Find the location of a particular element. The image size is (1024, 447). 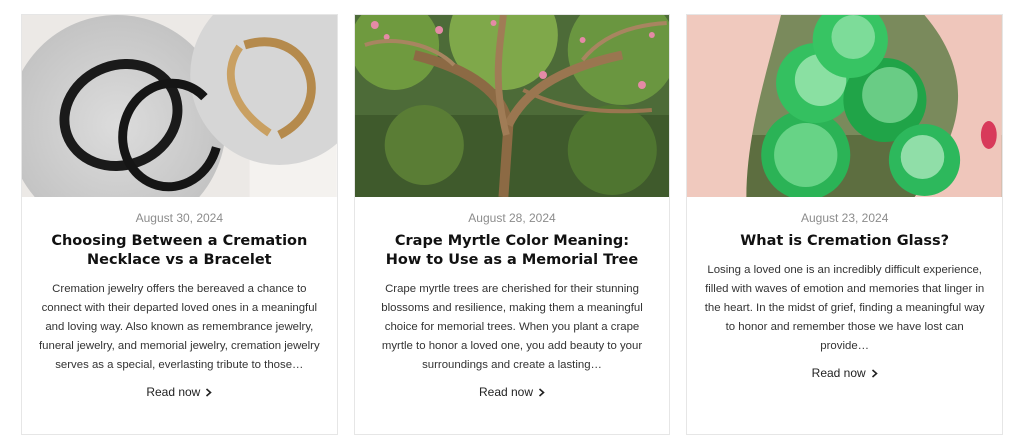

bracelets-image is located at coordinates (179, 106).